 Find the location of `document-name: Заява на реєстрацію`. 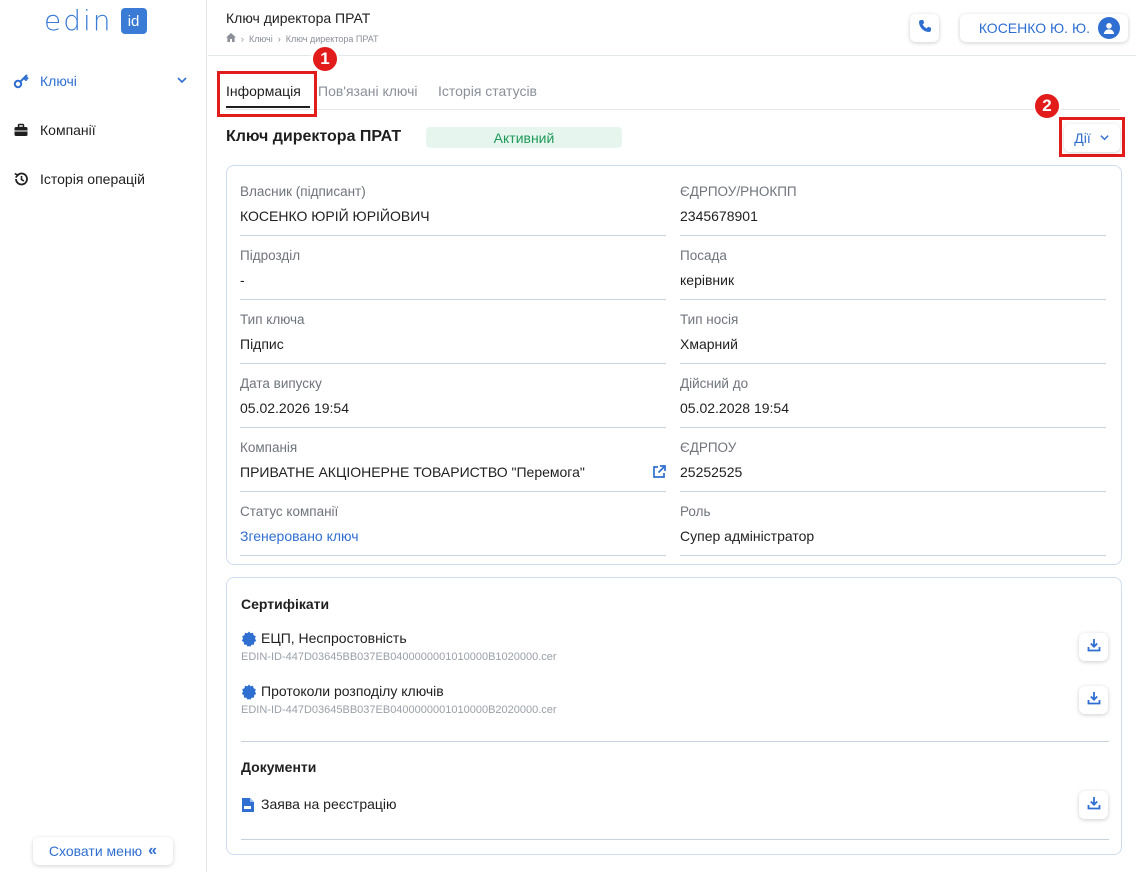

document-name: Заява на реєстрацію is located at coordinates (329, 804).